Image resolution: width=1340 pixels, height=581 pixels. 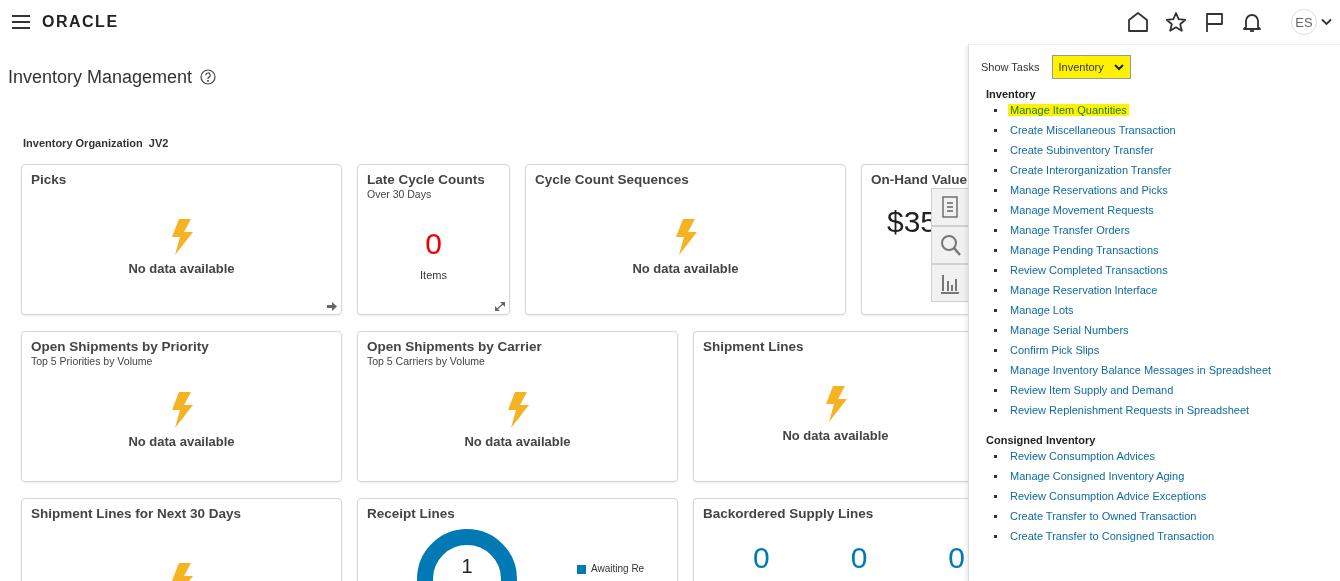 What do you see at coordinates (100, 77) in the screenshot?
I see `page-title: Inventory Management` at bounding box center [100, 77].